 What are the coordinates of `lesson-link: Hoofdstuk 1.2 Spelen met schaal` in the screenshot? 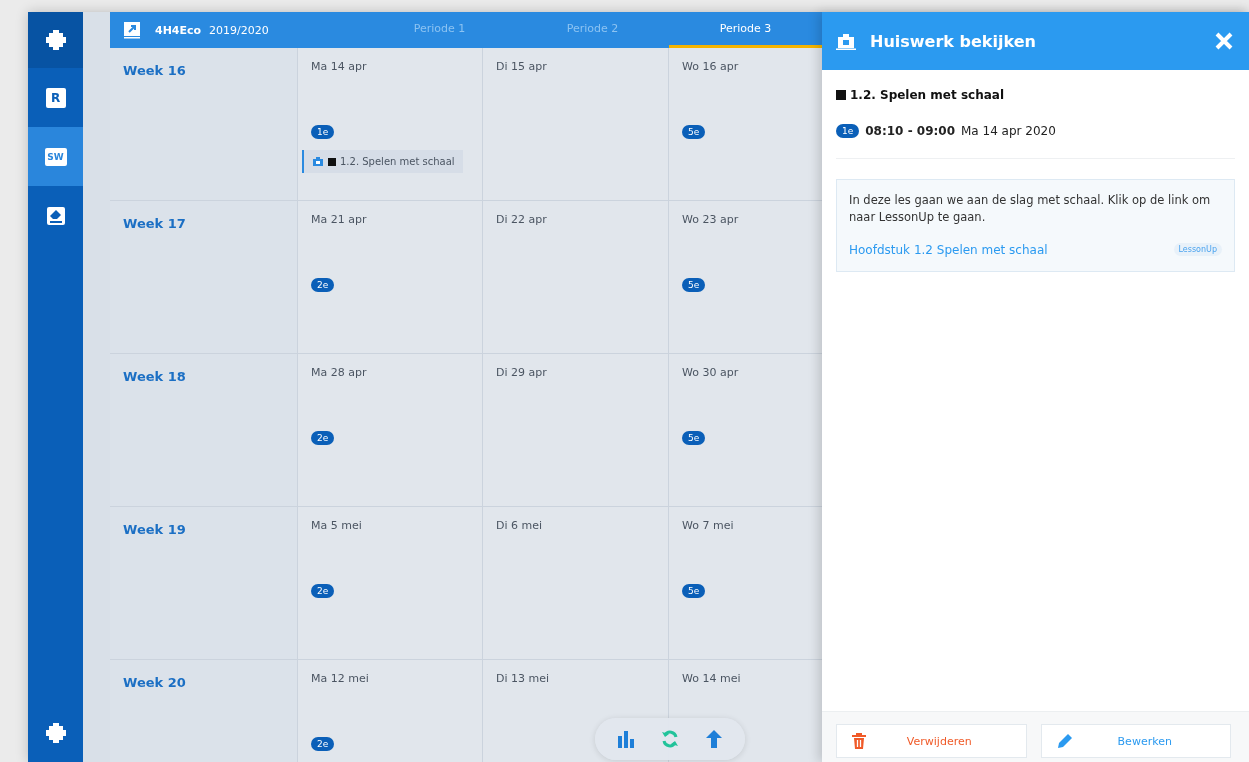 It's located at (948, 249).